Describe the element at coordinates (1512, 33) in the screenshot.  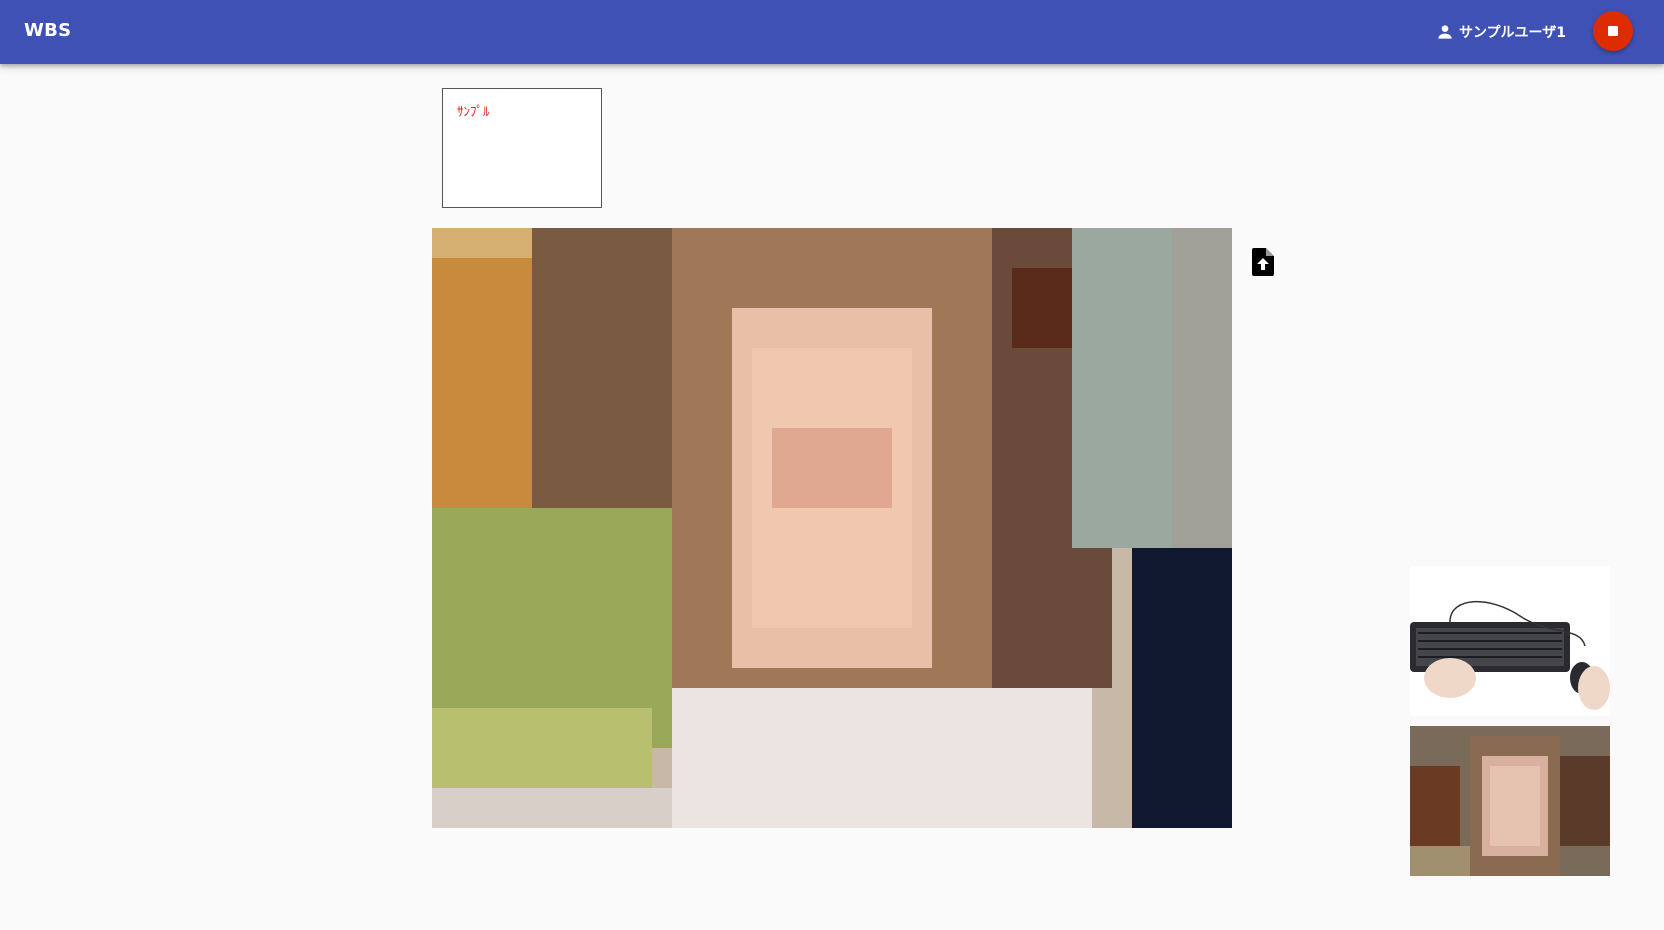
I see `user-name: サンプルユーザ1` at that location.